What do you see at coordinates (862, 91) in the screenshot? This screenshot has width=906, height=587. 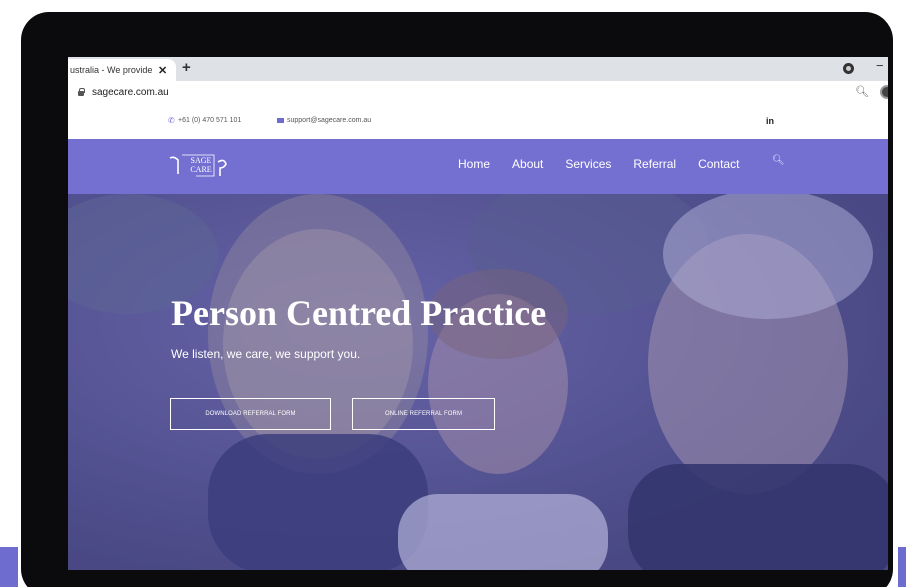 I see `search-icon: 🔍︎` at bounding box center [862, 91].